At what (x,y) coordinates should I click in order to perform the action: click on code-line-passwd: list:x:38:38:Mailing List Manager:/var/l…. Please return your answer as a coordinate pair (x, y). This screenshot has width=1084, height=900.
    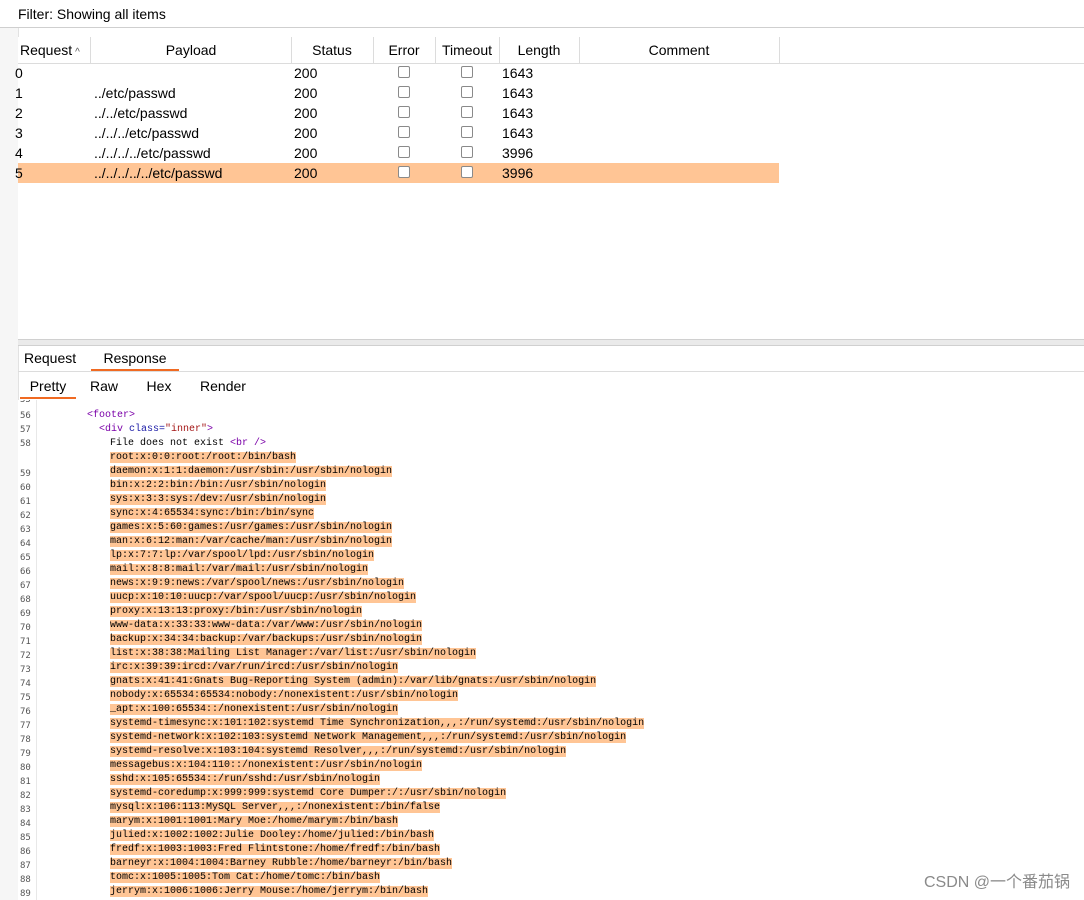
    Looking at the image, I should click on (293, 654).